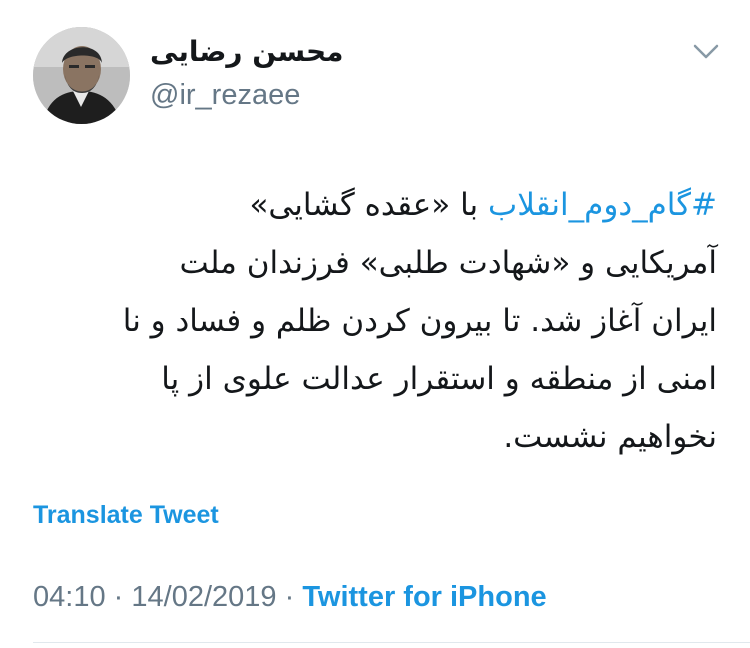  Describe the element at coordinates (246, 52) in the screenshot. I see `display-name: محسن رضایی` at that location.